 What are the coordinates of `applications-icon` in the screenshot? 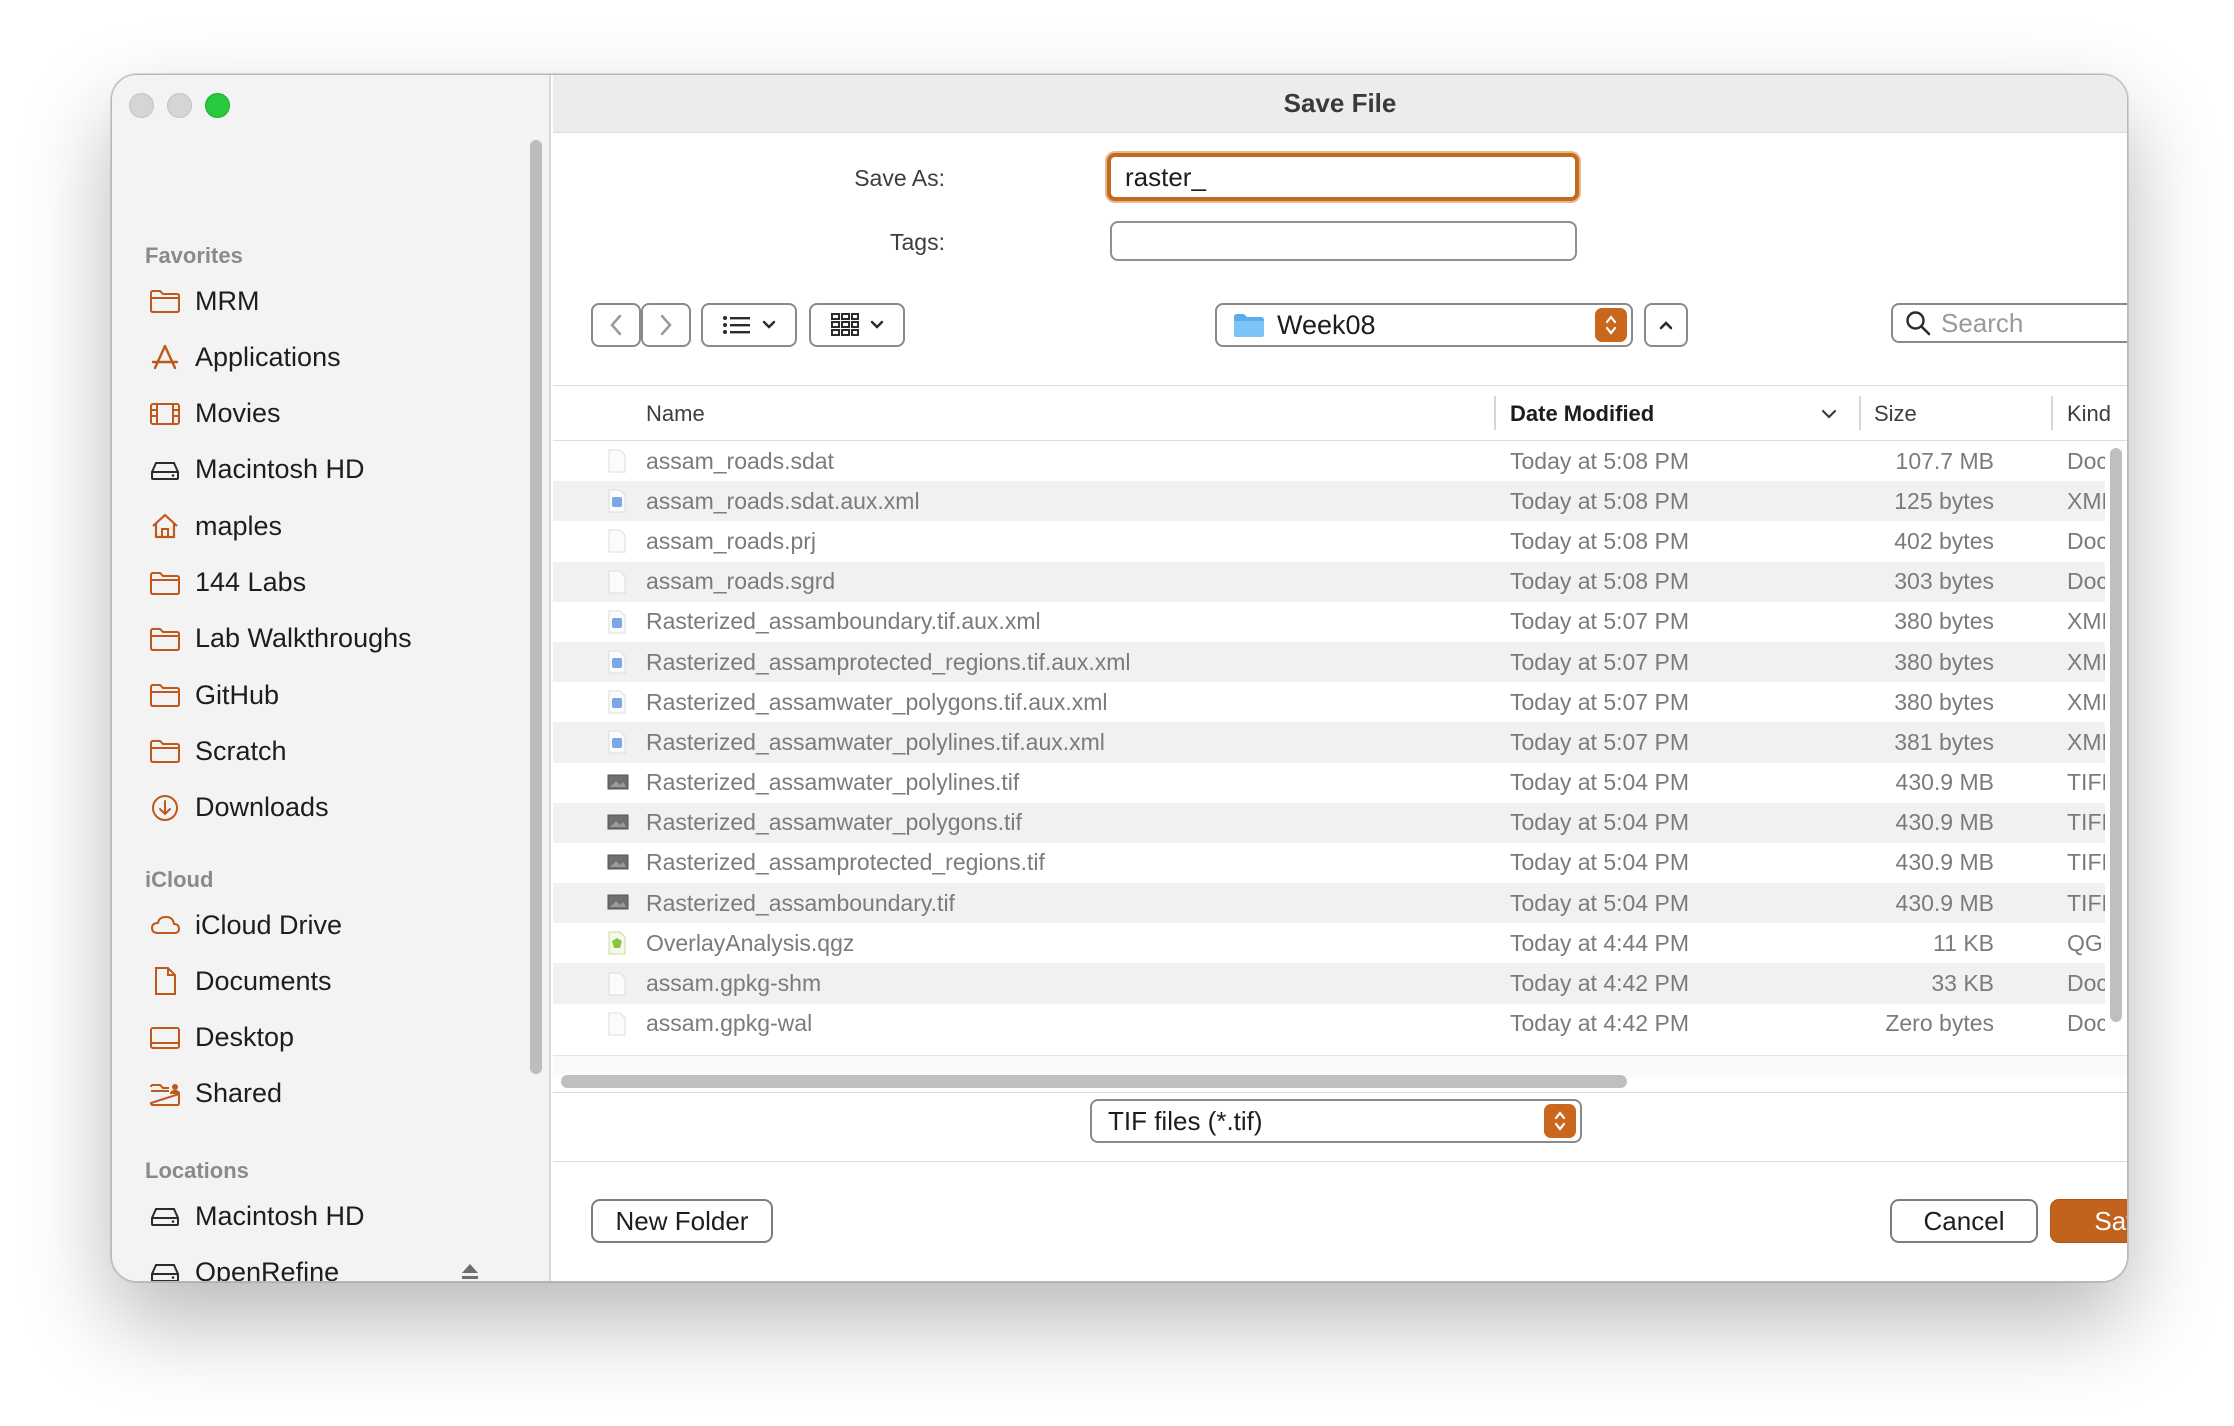 It's located at (165, 357).